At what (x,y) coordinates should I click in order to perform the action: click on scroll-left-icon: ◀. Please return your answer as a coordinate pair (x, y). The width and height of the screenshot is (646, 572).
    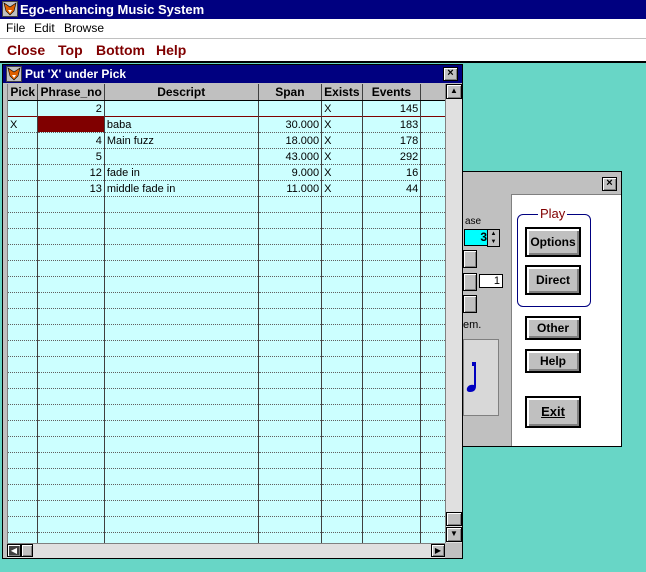
    Looking at the image, I should click on (14, 550).